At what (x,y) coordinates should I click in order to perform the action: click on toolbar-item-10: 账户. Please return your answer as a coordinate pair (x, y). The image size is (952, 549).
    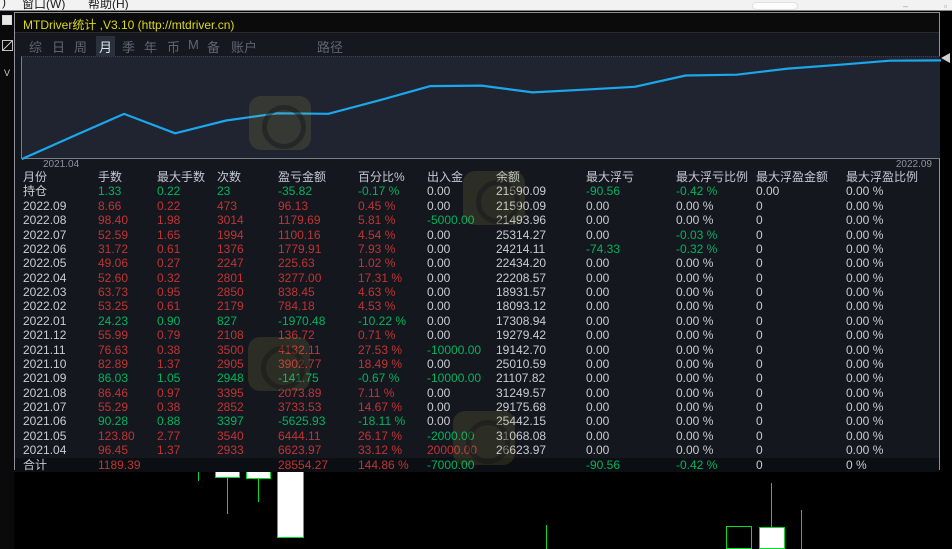
    Looking at the image, I should click on (244, 46).